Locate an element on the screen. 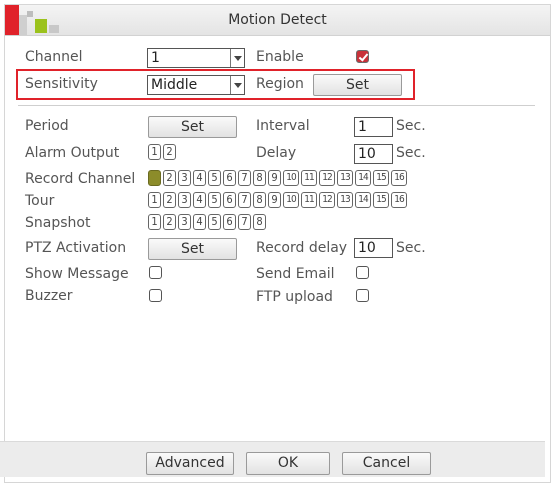 The width and height of the screenshot is (556, 488). channel-label: Channel is located at coordinates (54, 57).